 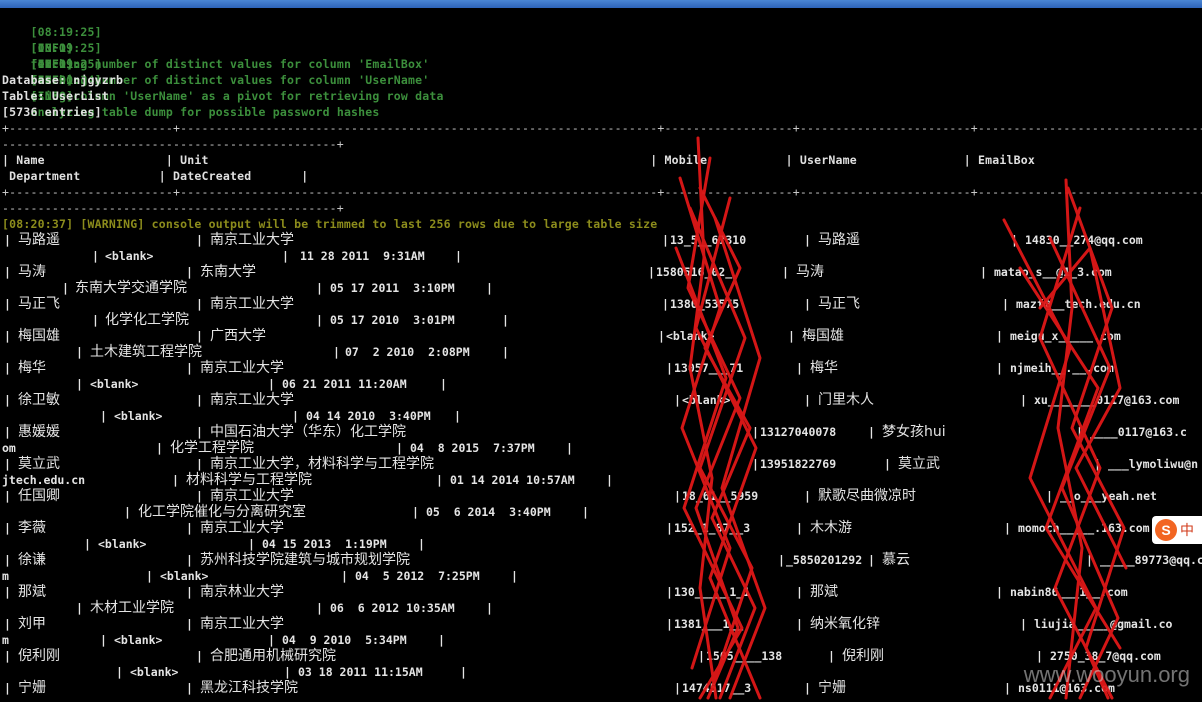 I want to click on row-datecreated: 03 18 2011 11:15AM, so click(x=360, y=672).